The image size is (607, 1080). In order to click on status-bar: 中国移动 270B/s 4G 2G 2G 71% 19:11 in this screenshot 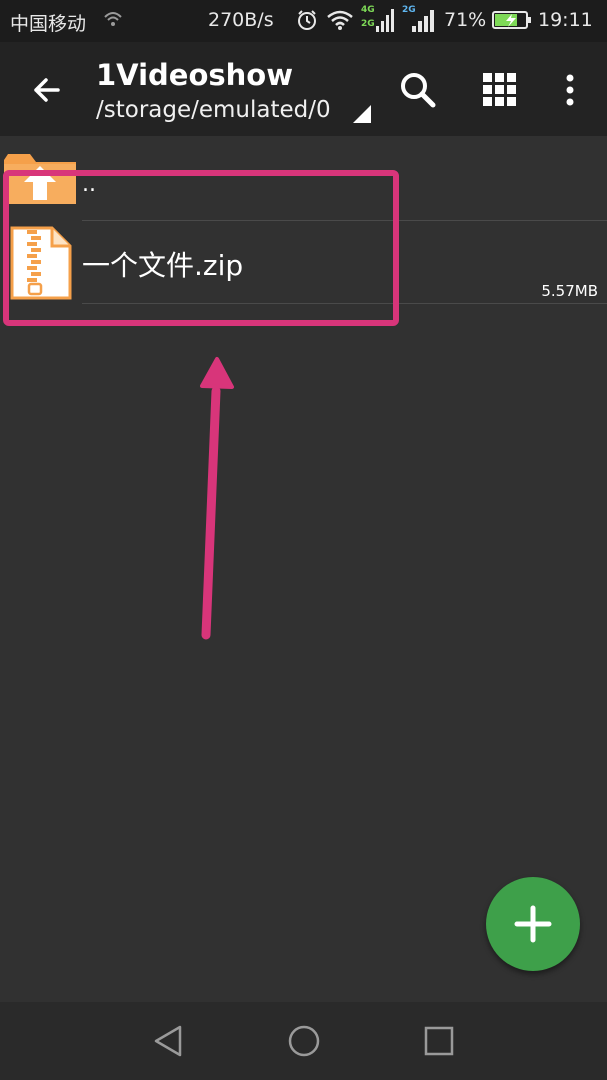, I will do `click(303, 21)`.